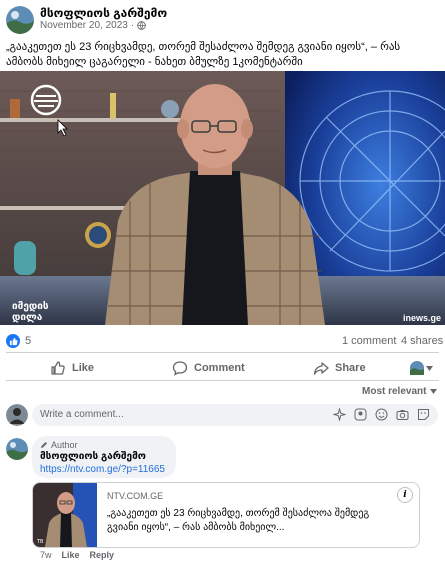 This screenshot has width=445, height=561. I want to click on author-badge: Author, so click(59, 445).